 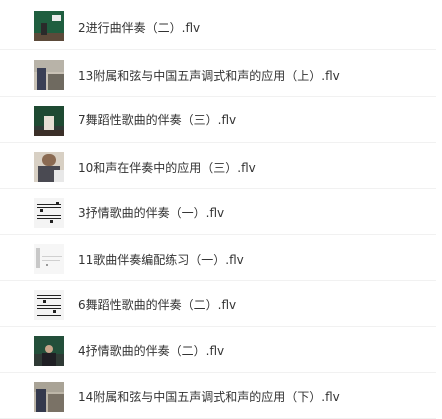 I want to click on list-item: 6舞蹈性歌曲的伴奏（二）.flv, so click(x=218, y=304).